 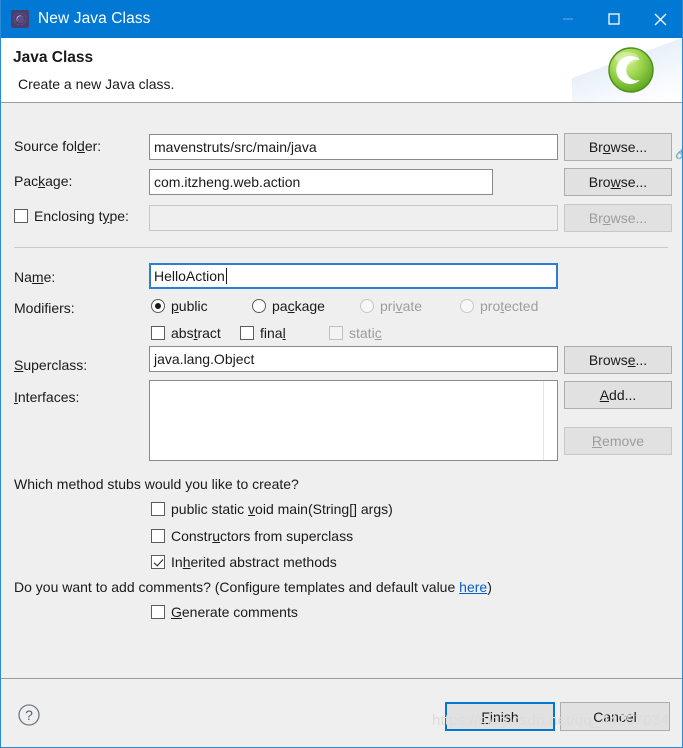 I want to click on modifier-private-label: private, so click(x=401, y=306).